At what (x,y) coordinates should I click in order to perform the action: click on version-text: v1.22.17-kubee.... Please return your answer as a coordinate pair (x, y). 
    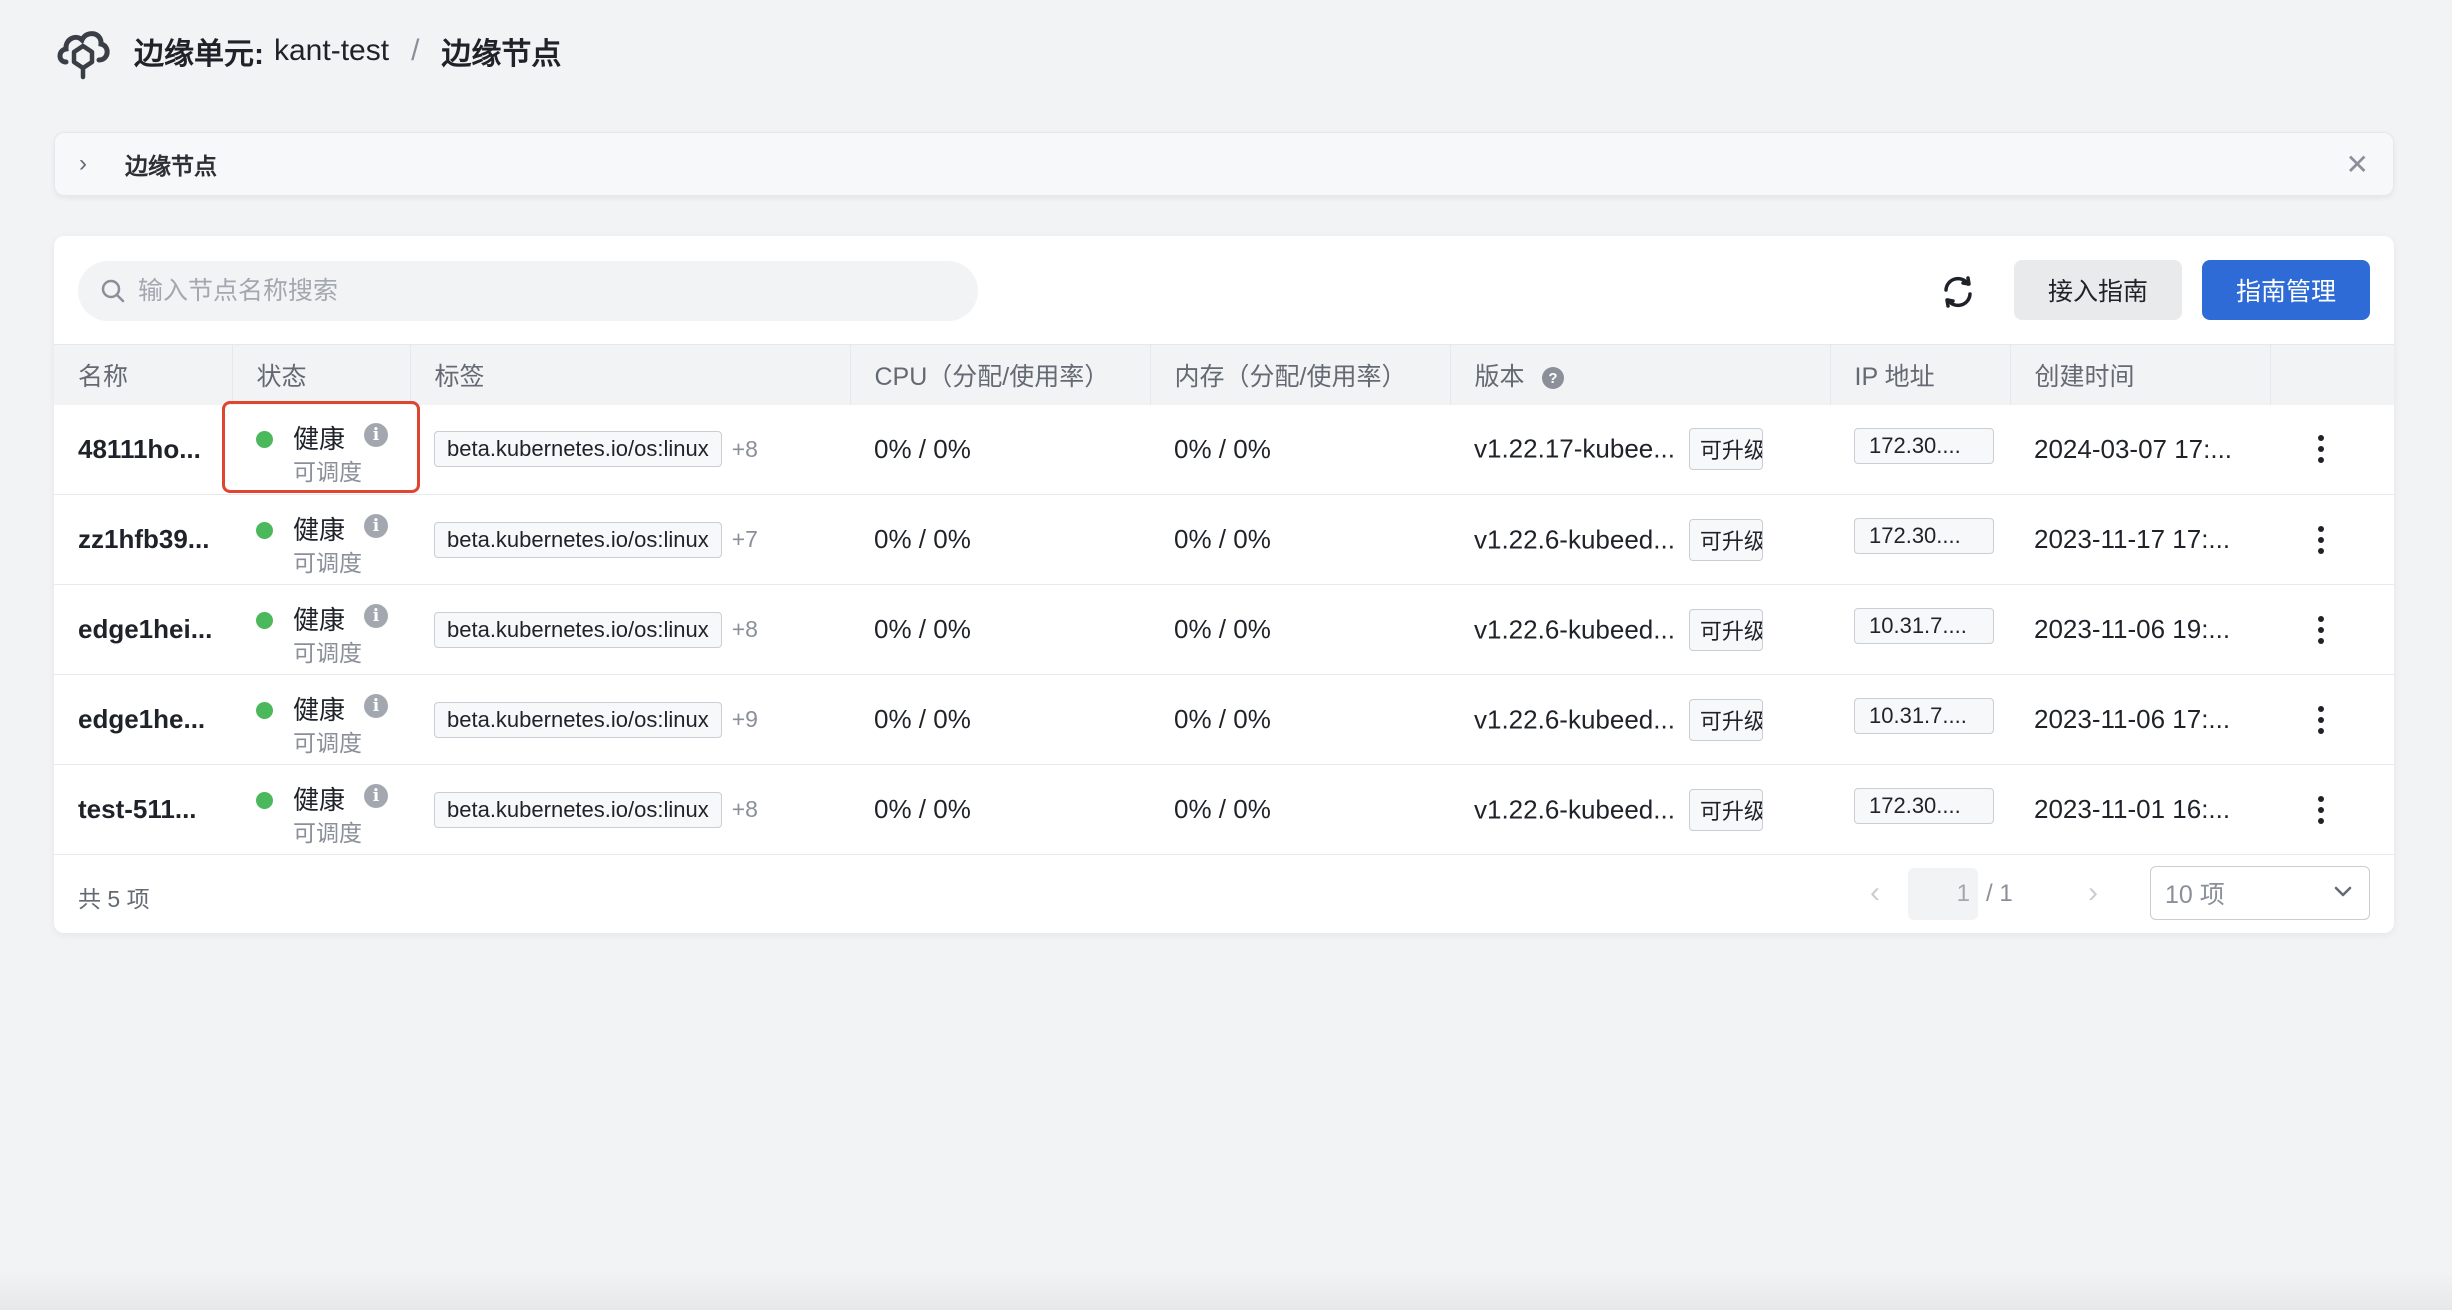
    Looking at the image, I should click on (1574, 448).